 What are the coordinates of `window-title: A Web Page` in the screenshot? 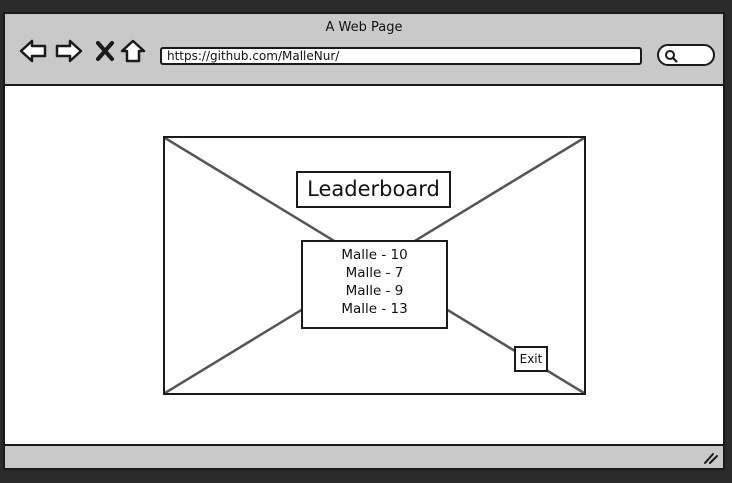 It's located at (364, 27).